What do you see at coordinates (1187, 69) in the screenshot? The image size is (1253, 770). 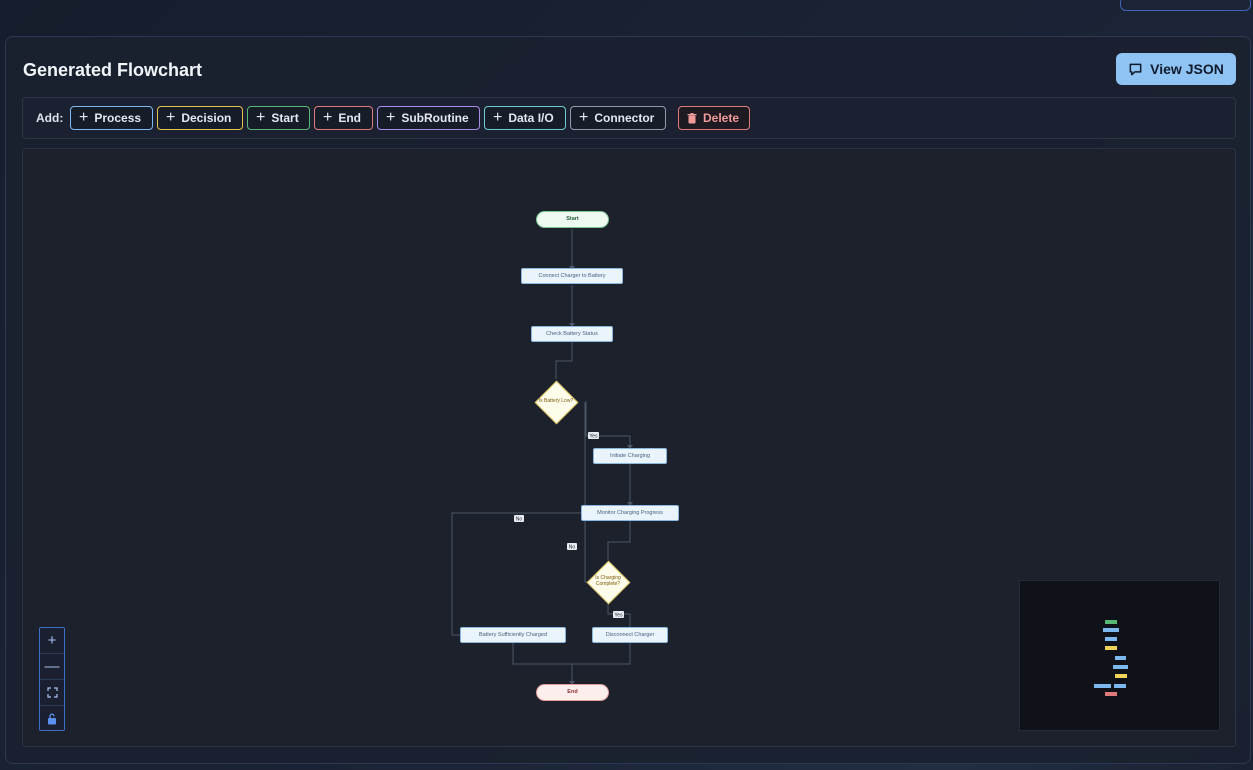 I see `view-json-label: View JSON` at bounding box center [1187, 69].